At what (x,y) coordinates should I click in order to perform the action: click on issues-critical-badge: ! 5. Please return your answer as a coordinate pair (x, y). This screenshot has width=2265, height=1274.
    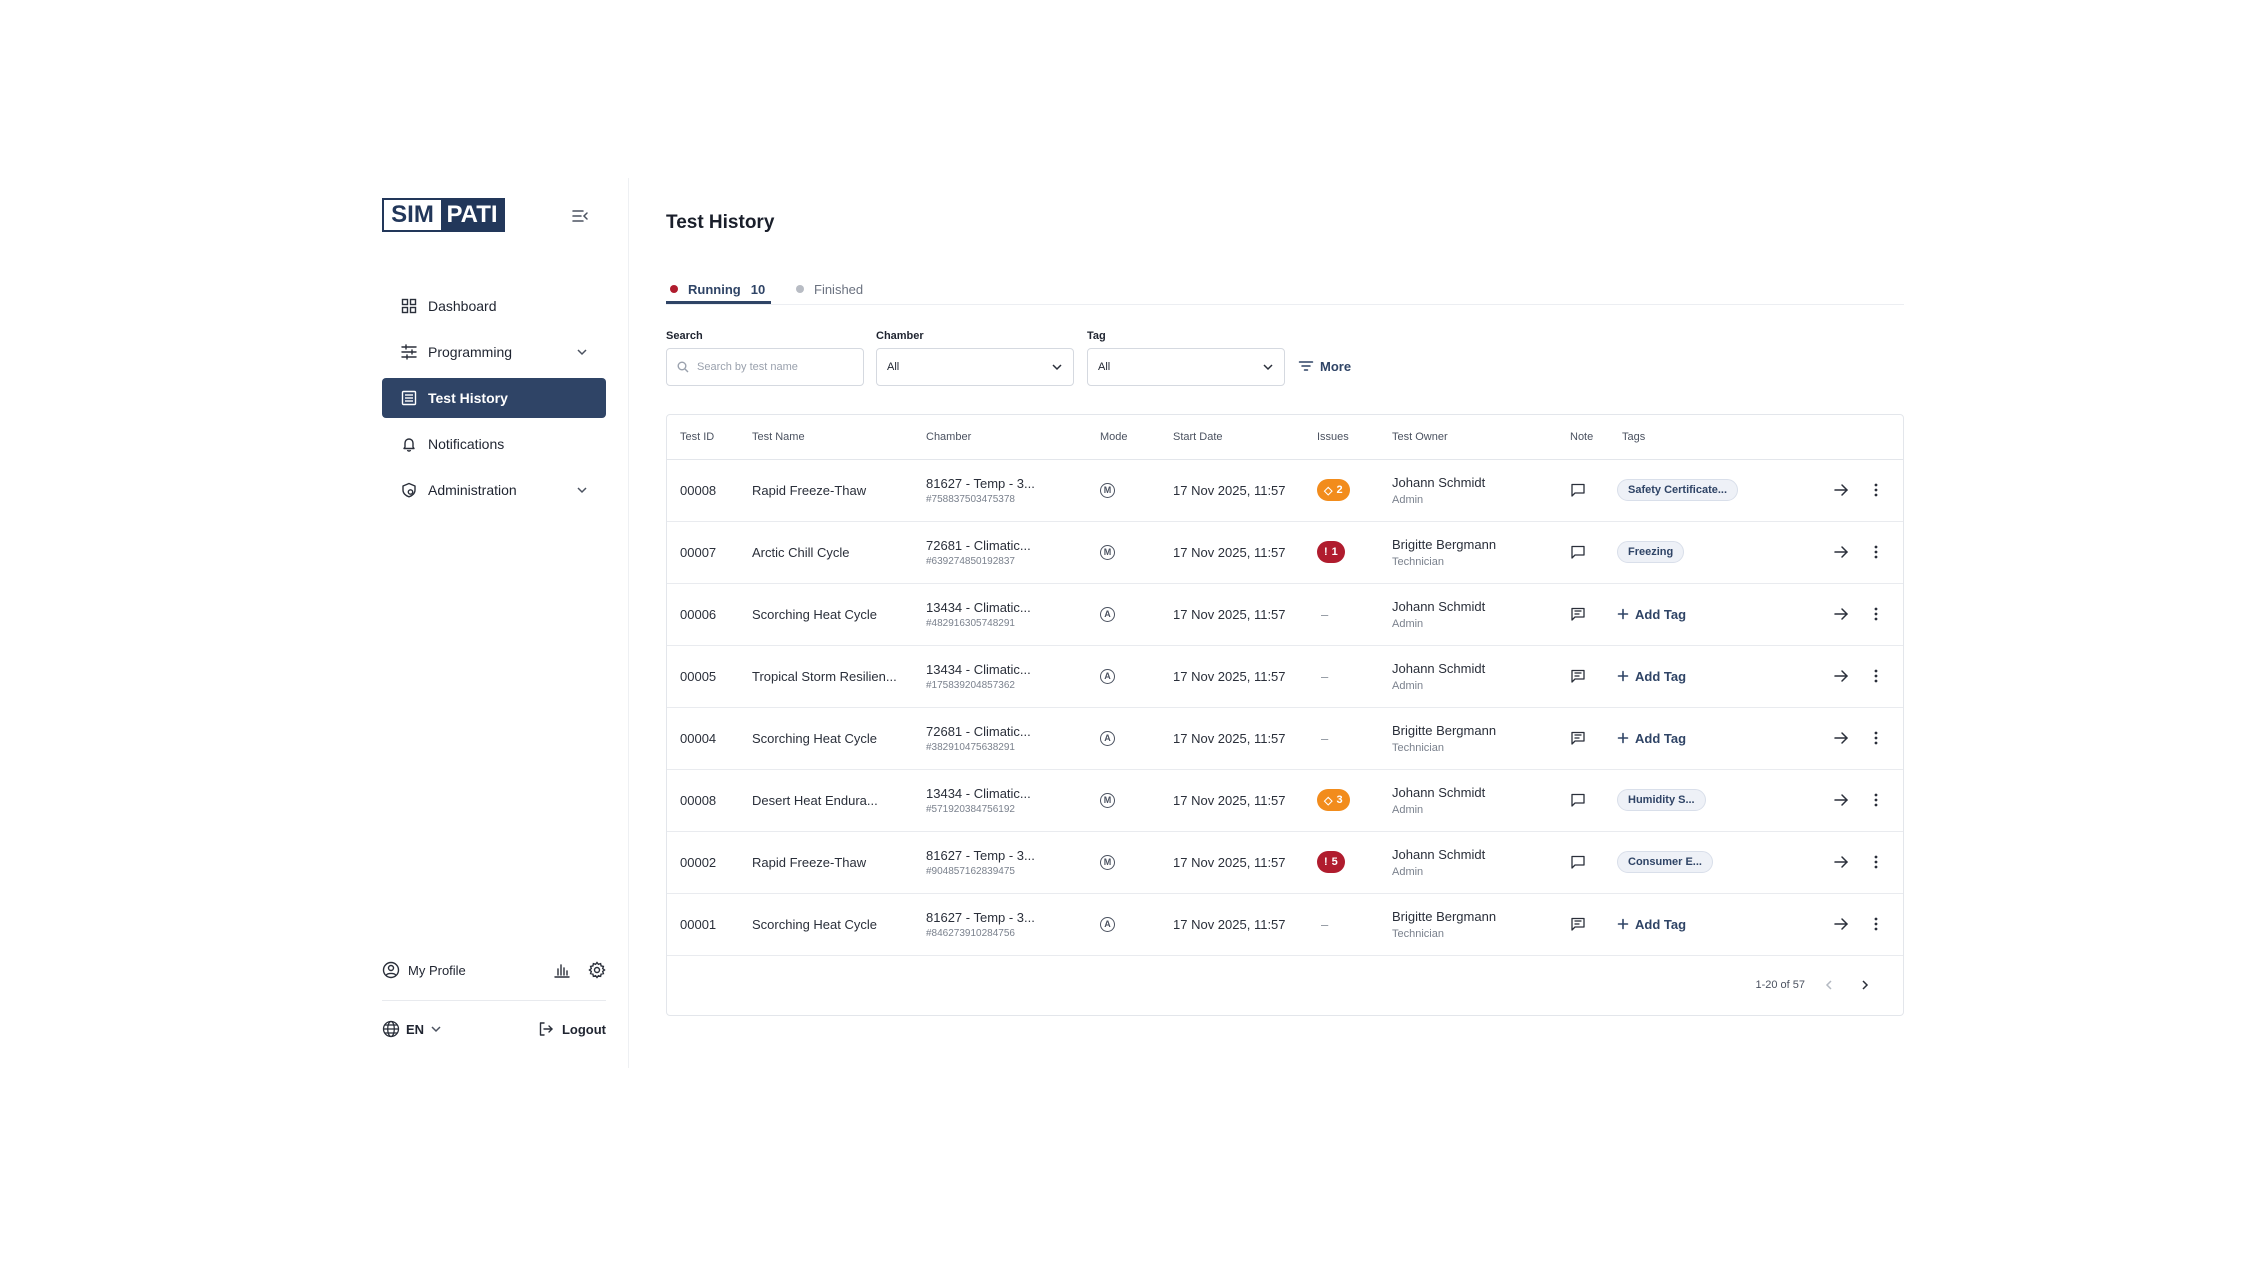
    Looking at the image, I should click on (1331, 862).